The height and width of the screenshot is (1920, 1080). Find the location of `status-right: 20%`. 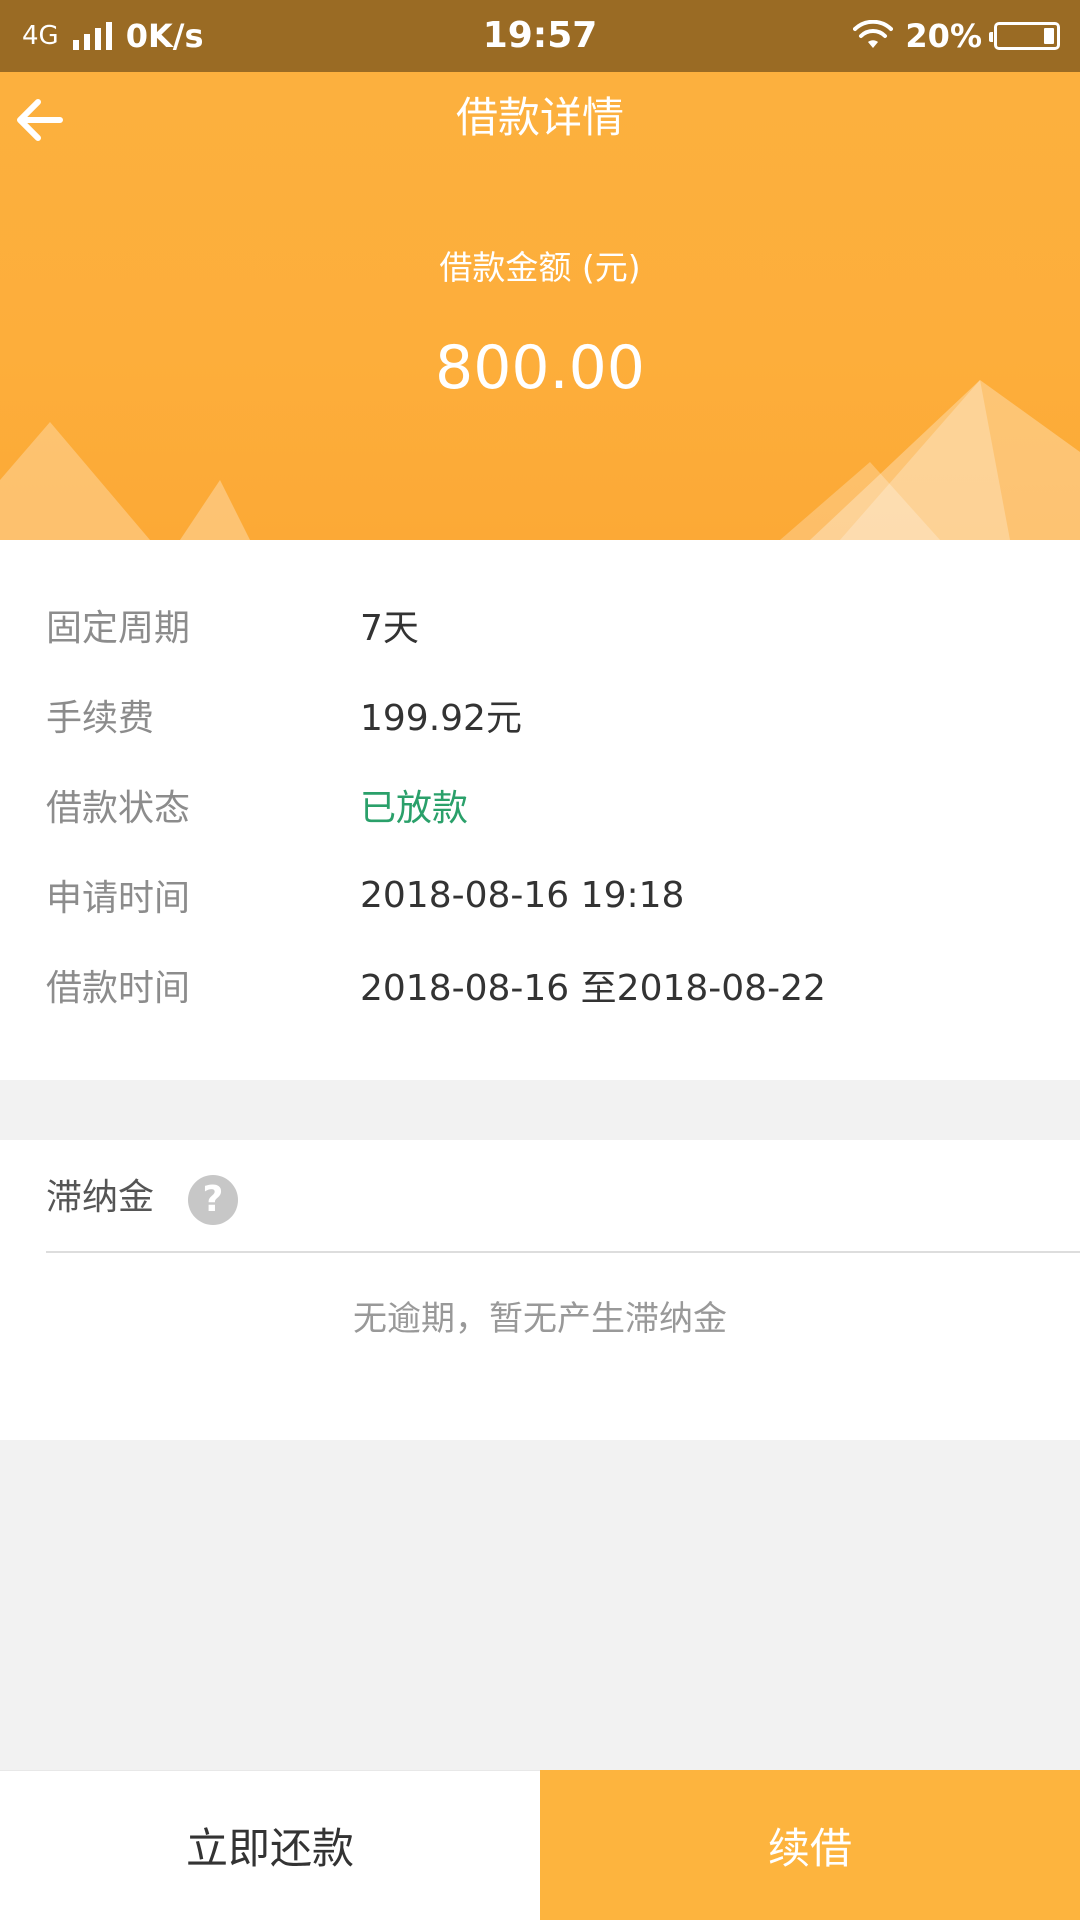

status-right: 20% is located at coordinates (956, 36).